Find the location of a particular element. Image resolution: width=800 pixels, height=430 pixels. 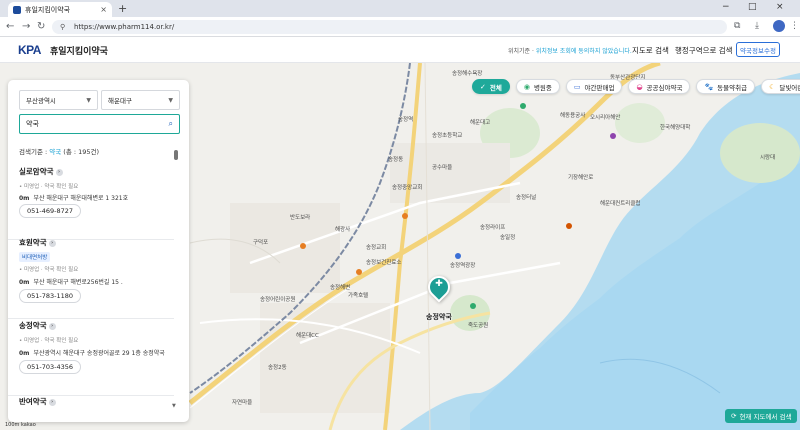

close-window-button: × is located at coordinates (780, 7).